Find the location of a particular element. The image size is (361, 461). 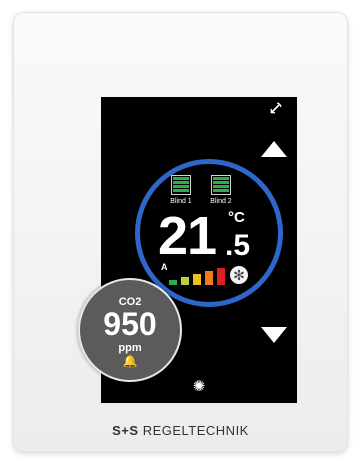

arrow-down-icon is located at coordinates (274, 335).